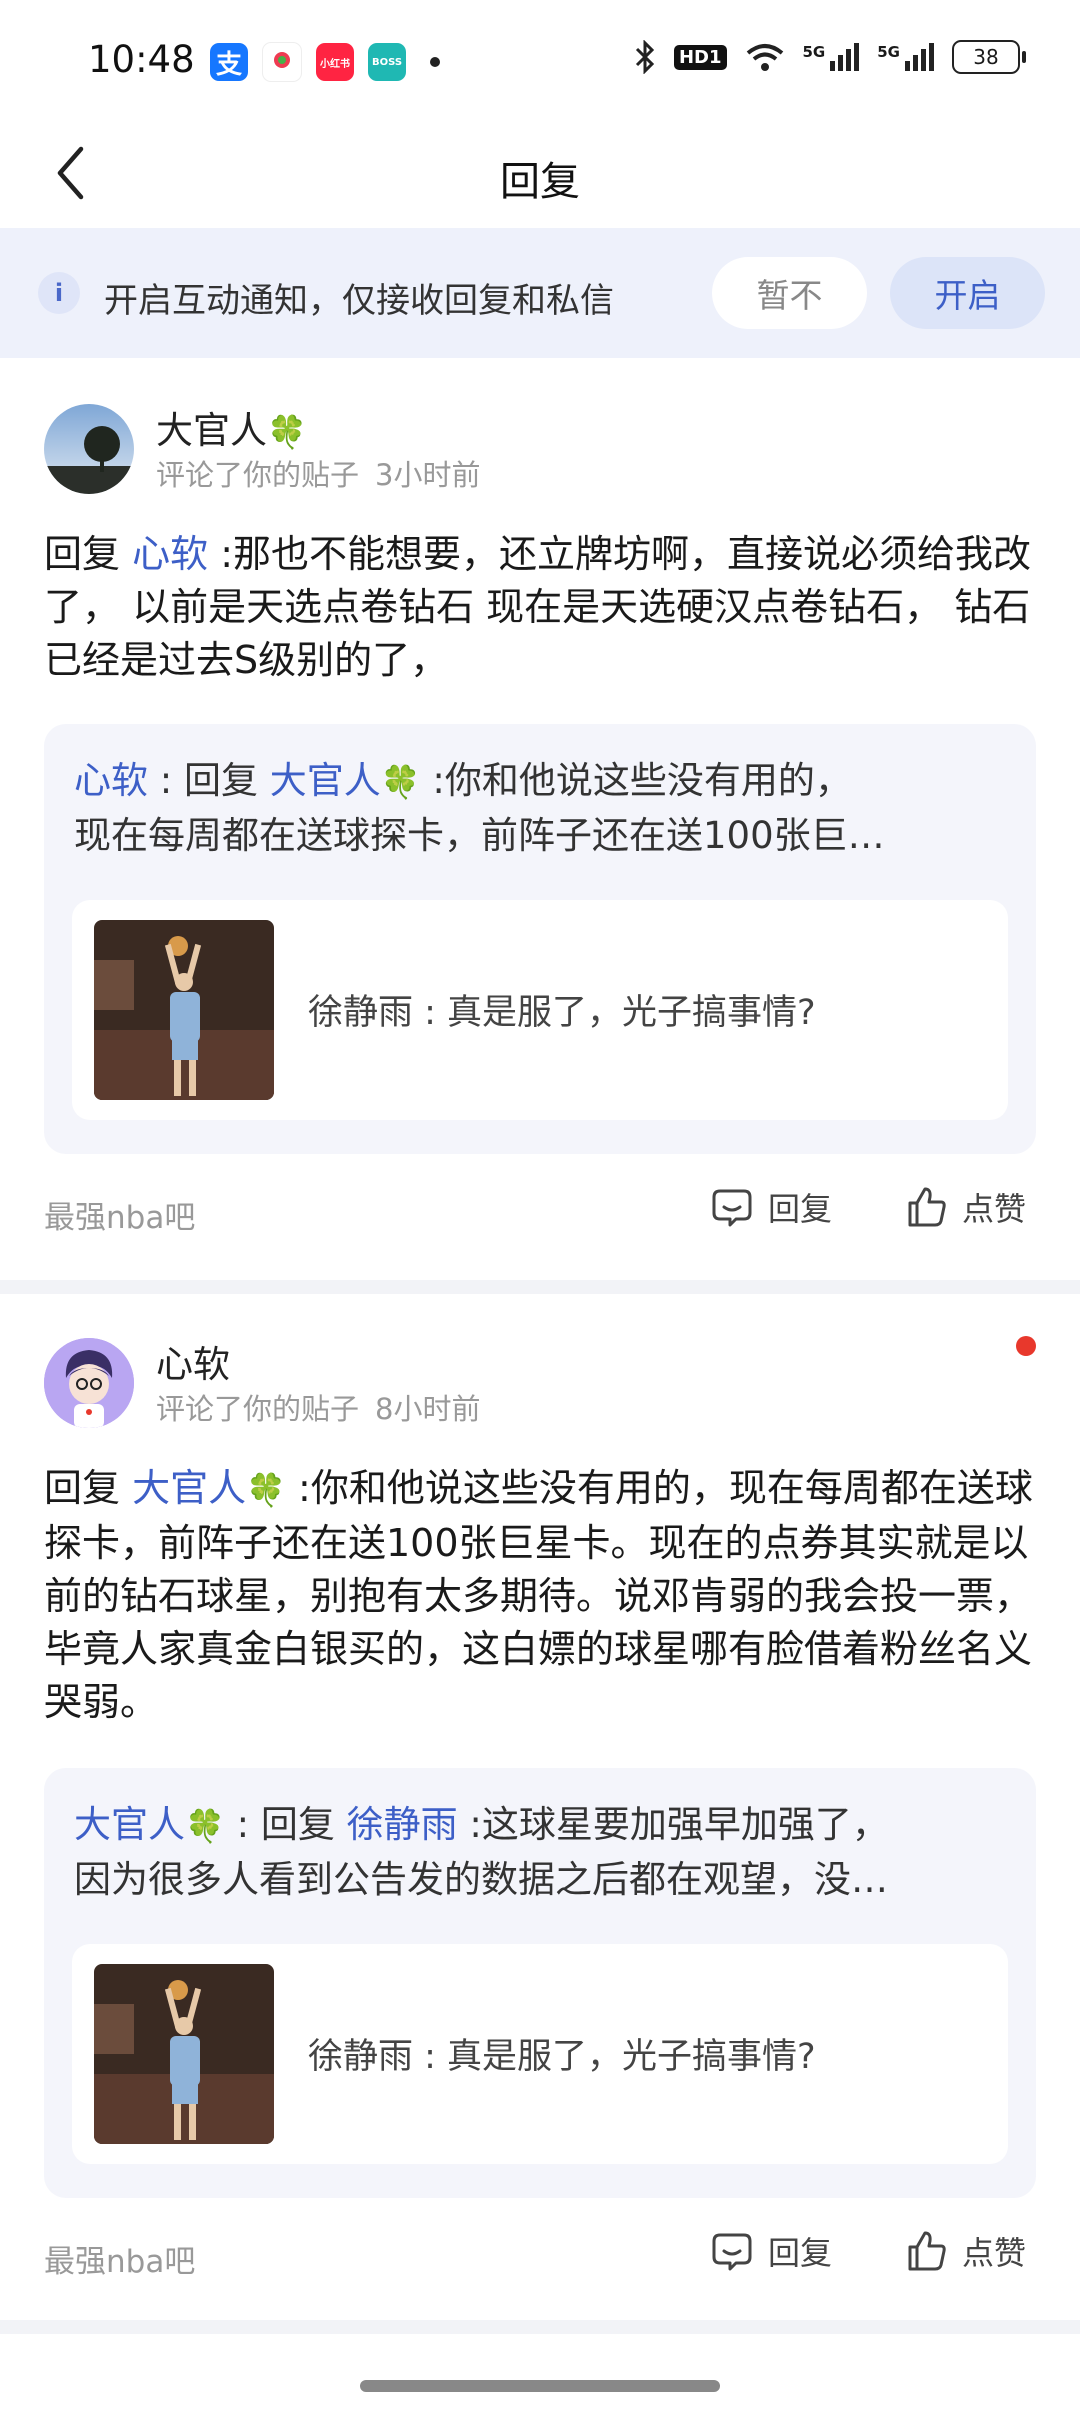  I want to click on signal-5g-icon-1: 5G, so click(831, 57).